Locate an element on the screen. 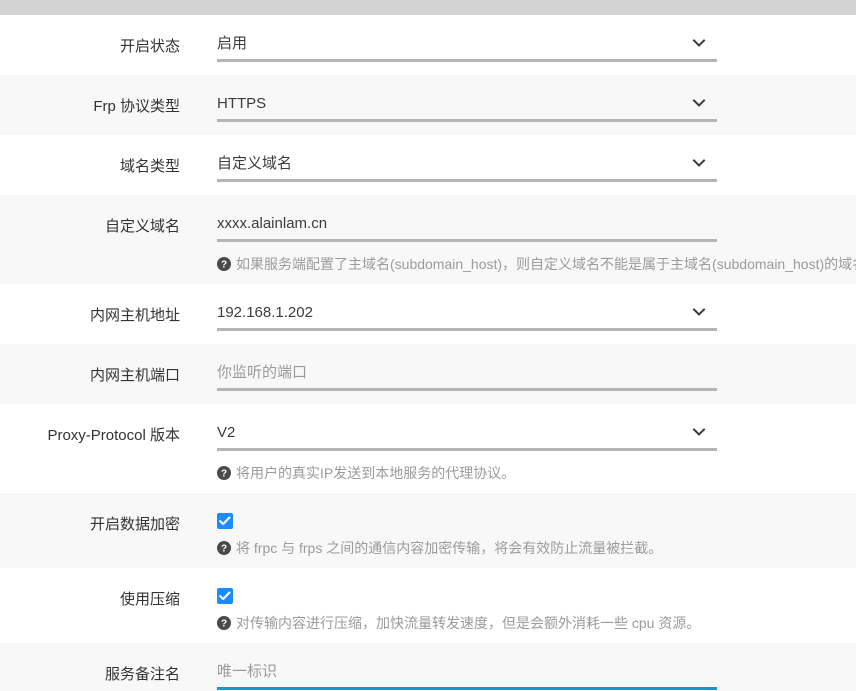 The width and height of the screenshot is (856, 691). field-label: 开启数据加密 is located at coordinates (134, 524).